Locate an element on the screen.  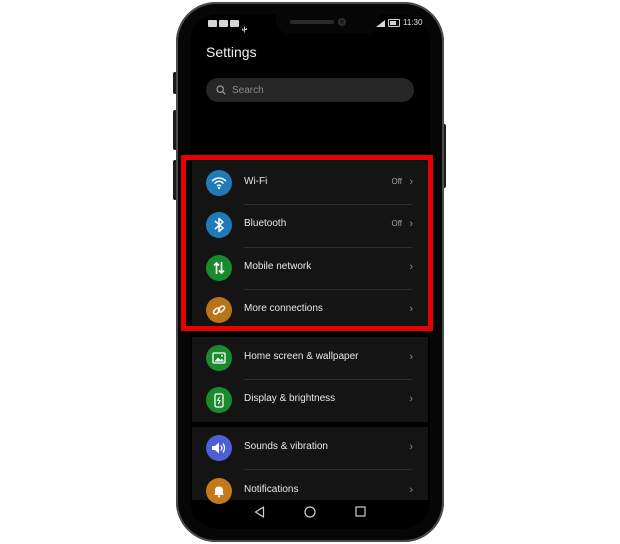
home-screen-label: Home screen & wallpaper is located at coordinates (301, 356).